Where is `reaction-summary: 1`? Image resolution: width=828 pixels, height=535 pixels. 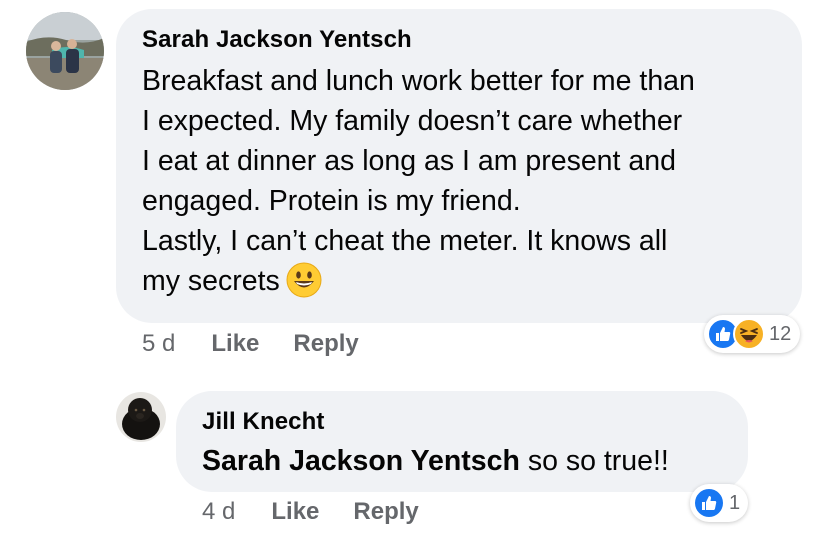 reaction-summary: 1 is located at coordinates (719, 503).